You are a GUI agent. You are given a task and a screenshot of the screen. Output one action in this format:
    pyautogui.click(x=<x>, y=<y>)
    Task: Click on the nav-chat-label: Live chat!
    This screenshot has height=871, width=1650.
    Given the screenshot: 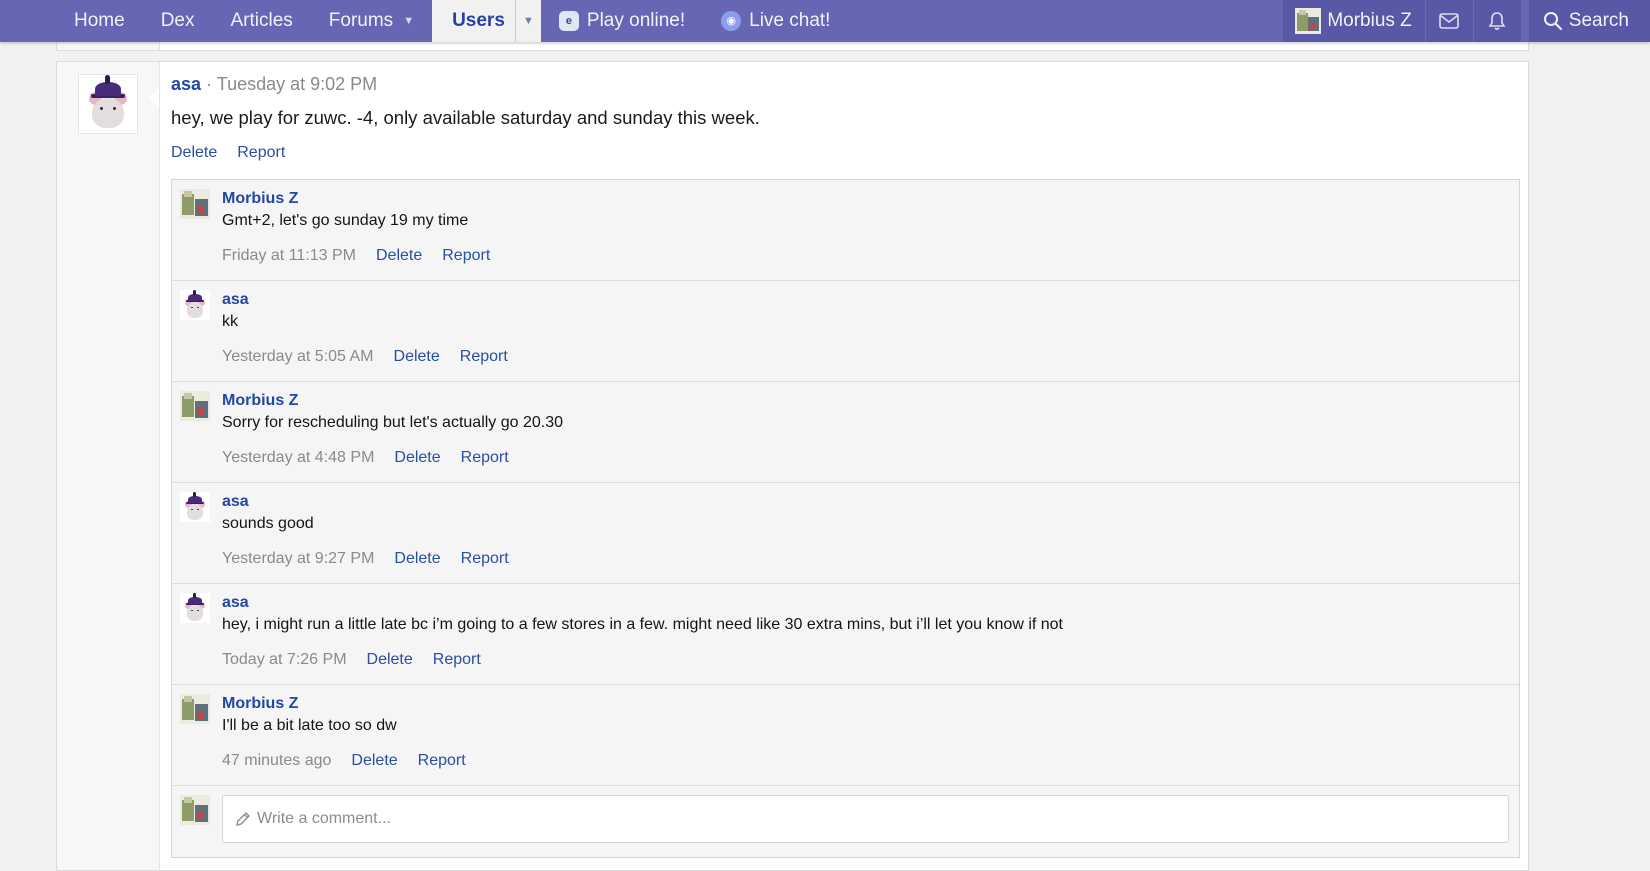 What is the action you would take?
    pyautogui.click(x=790, y=20)
    